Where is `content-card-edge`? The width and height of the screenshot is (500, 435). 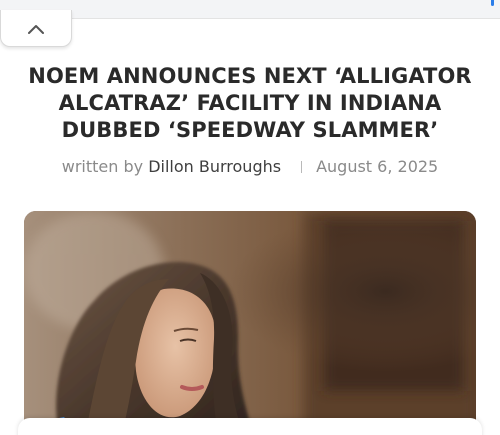
content-card-edge is located at coordinates (250, 426).